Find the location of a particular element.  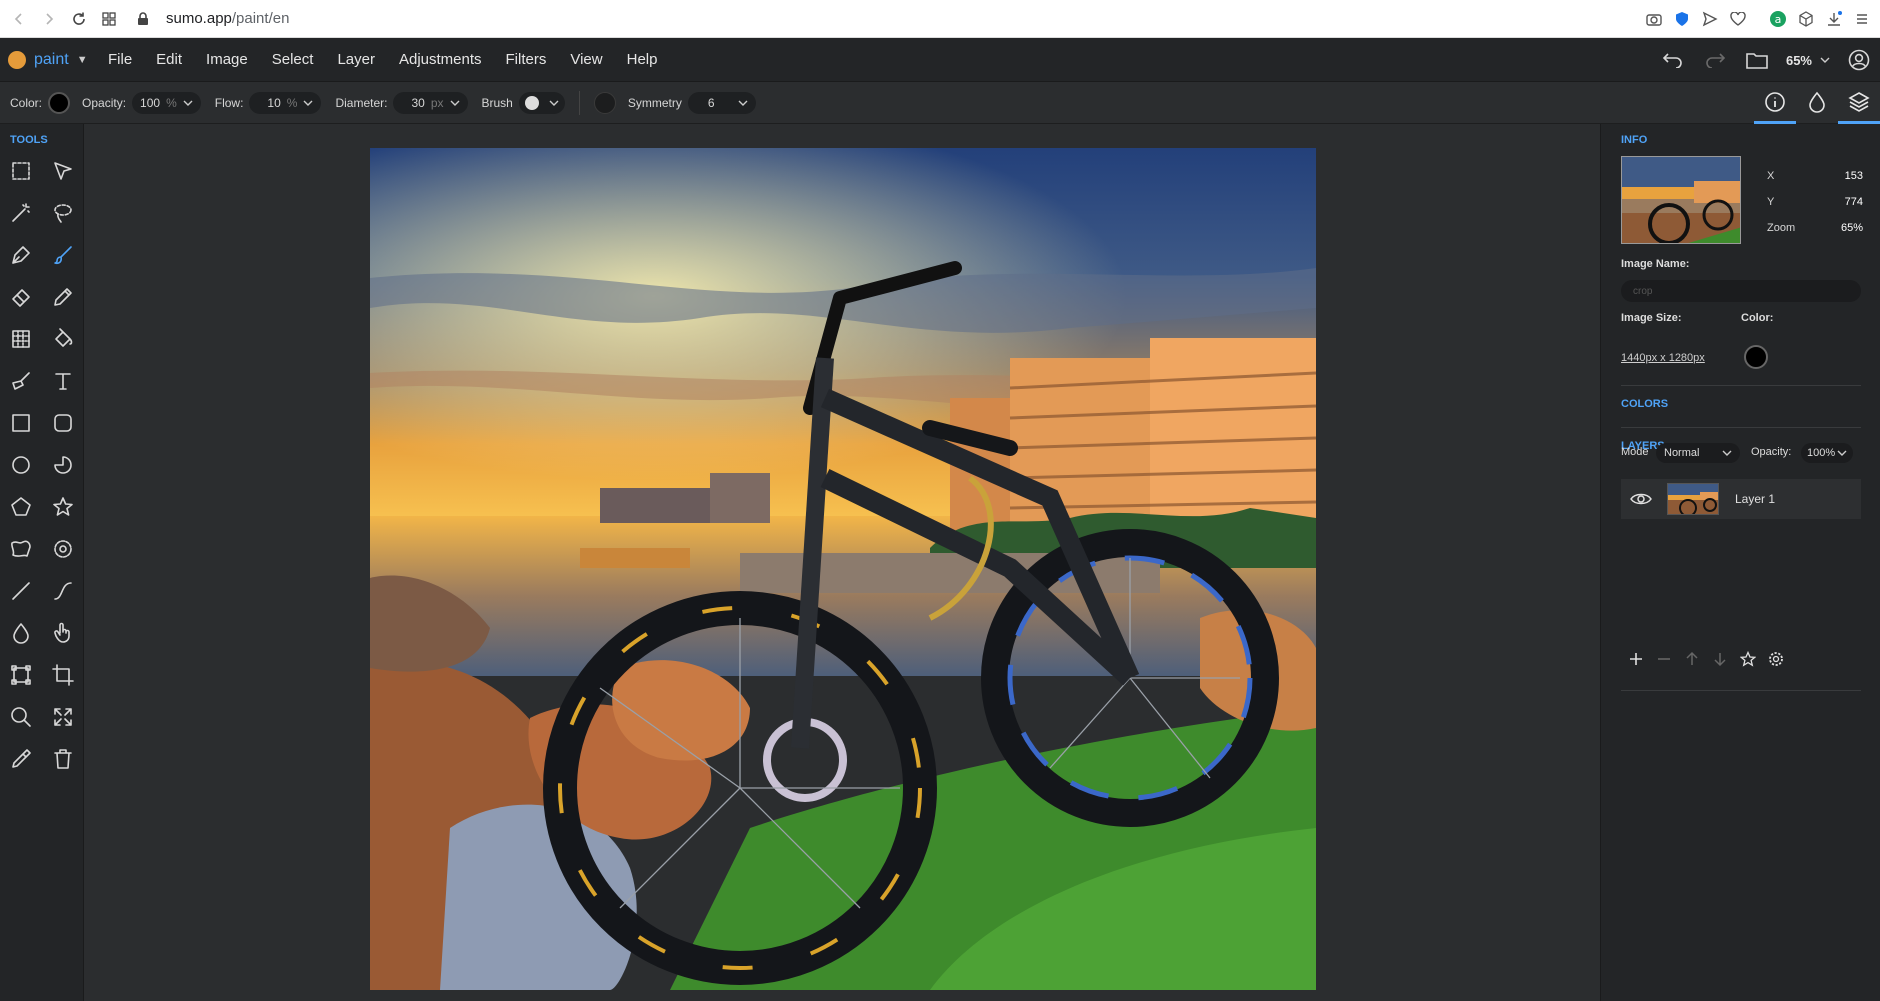

path-select-icon is located at coordinates (63, 171).